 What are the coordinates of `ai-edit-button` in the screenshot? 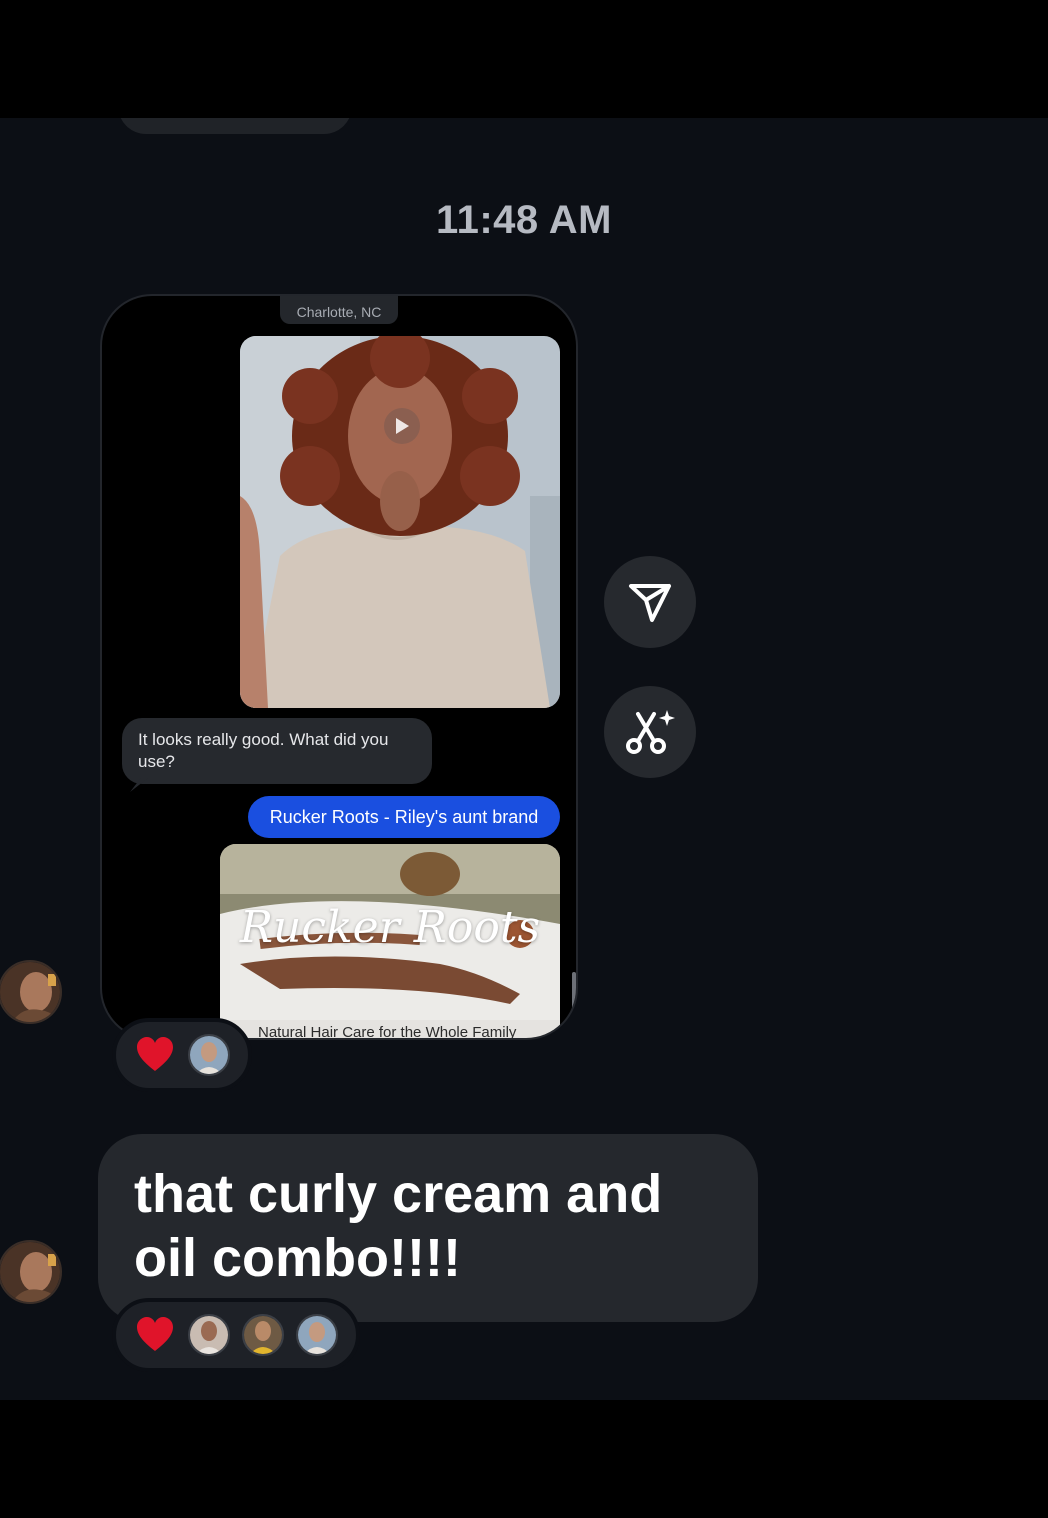 It's located at (650, 732).